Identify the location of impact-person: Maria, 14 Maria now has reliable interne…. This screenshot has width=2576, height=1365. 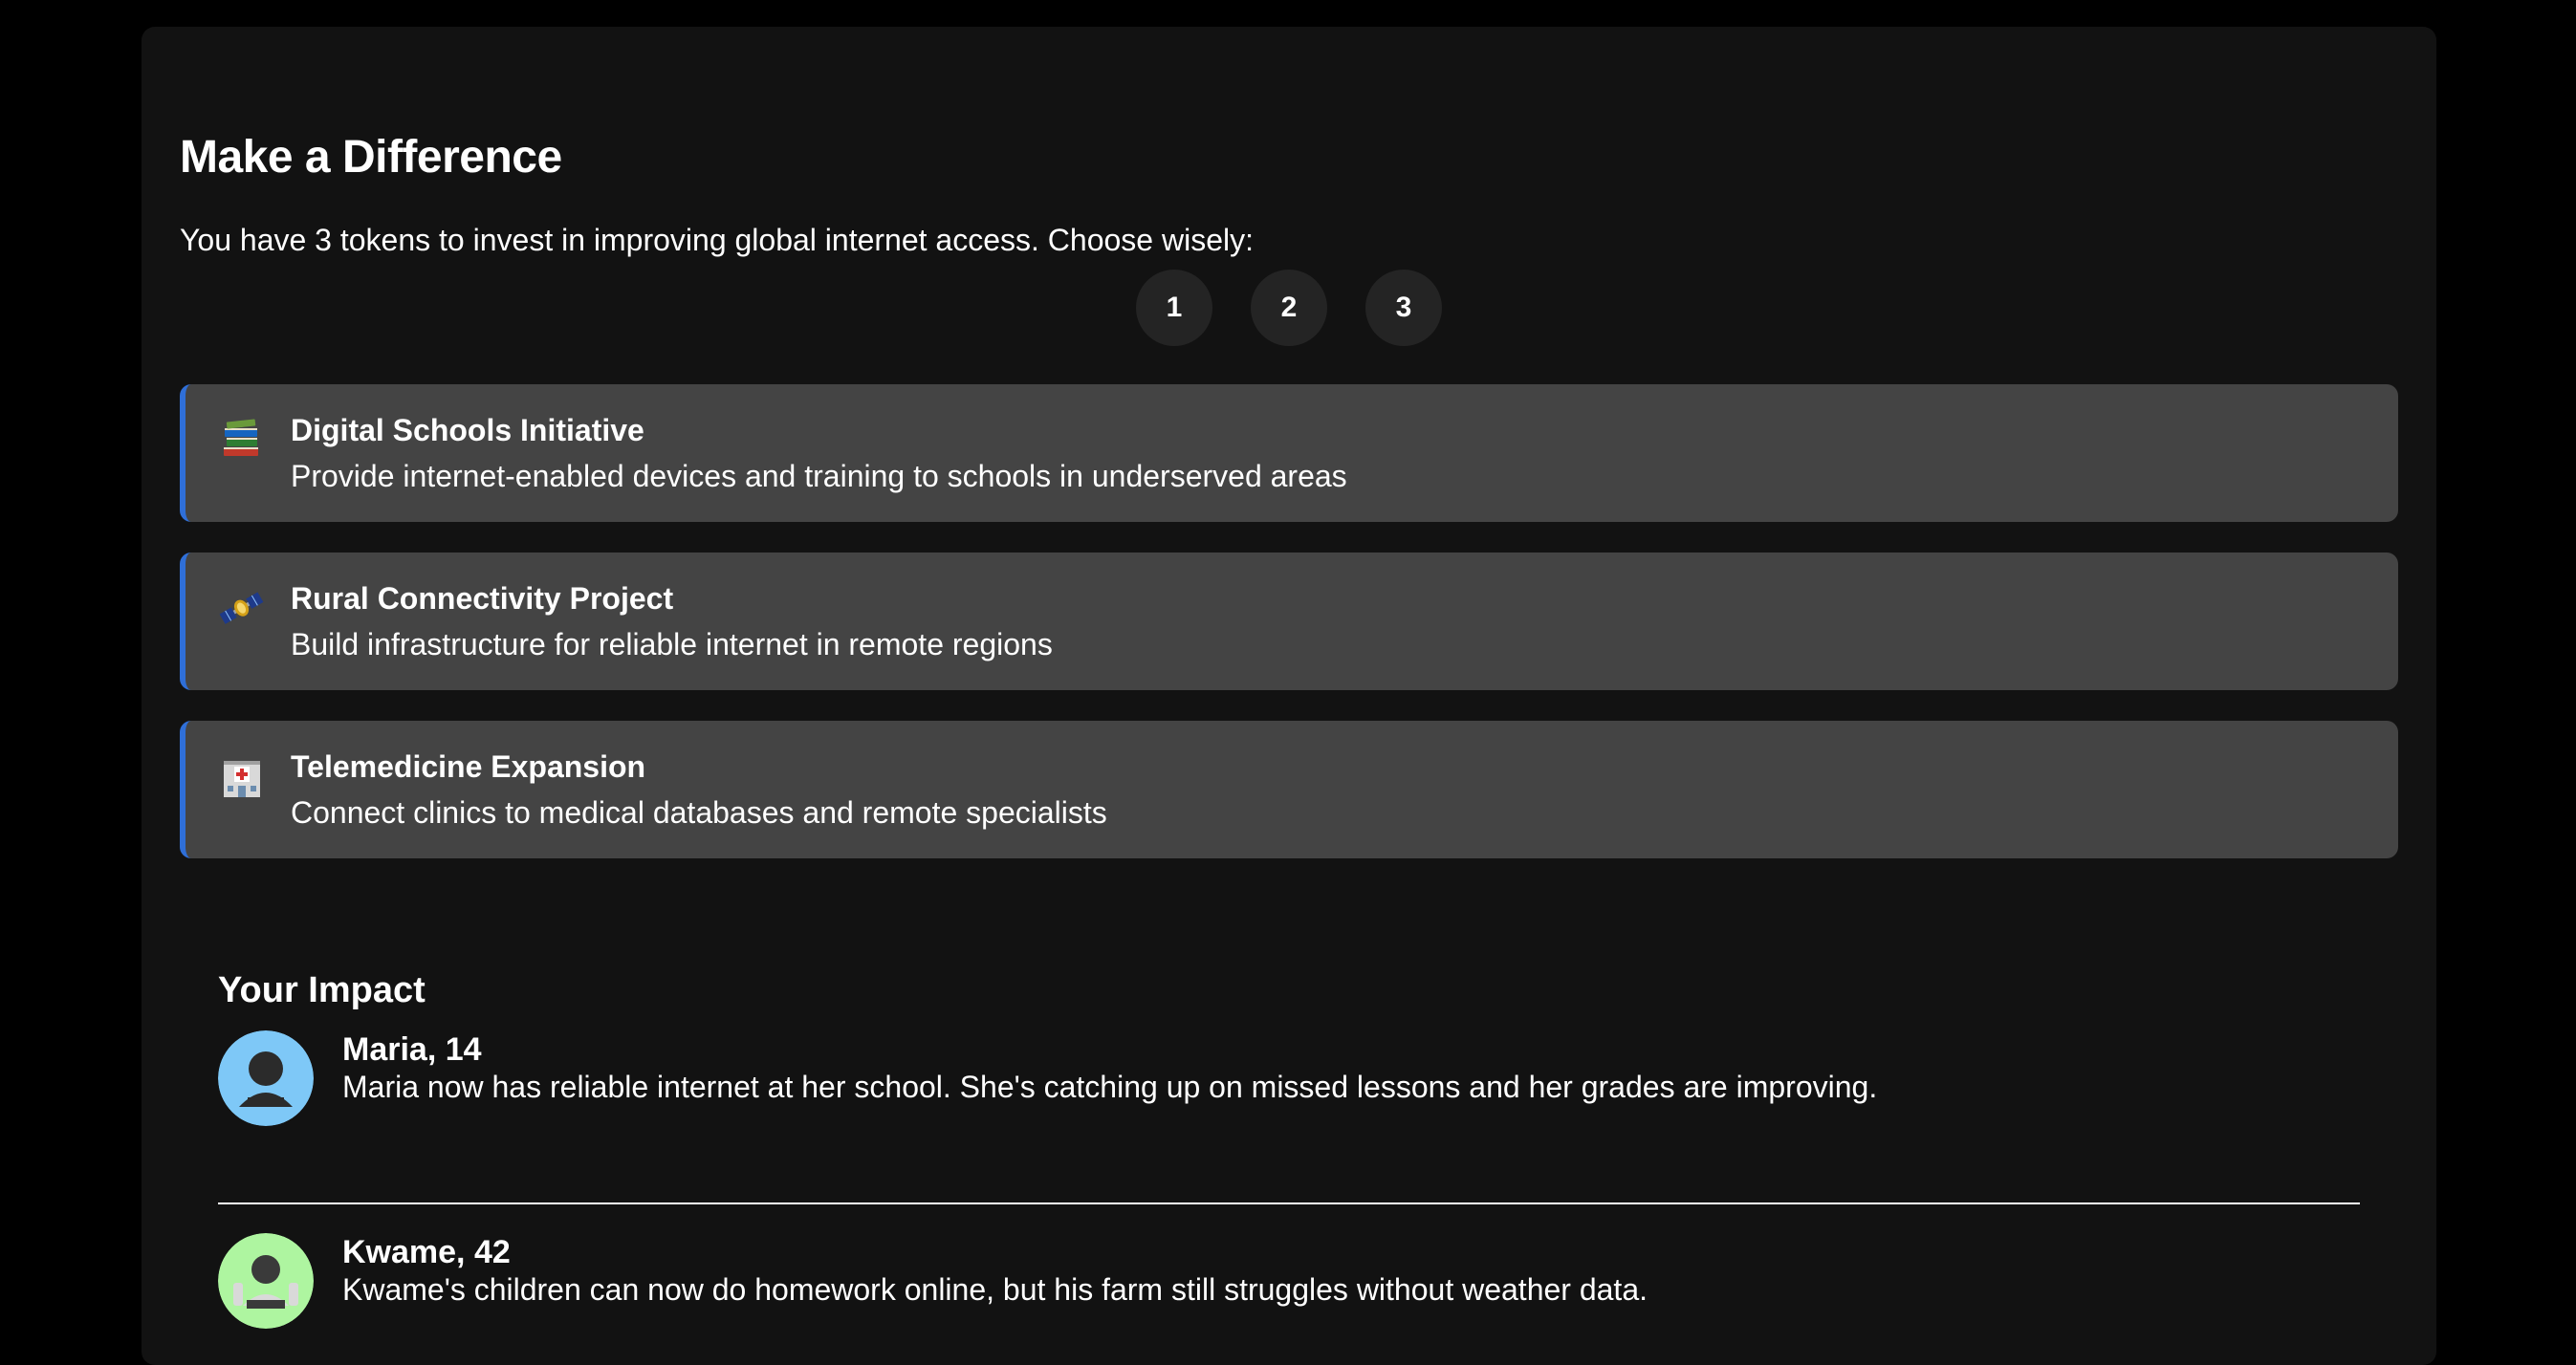
(1289, 1080).